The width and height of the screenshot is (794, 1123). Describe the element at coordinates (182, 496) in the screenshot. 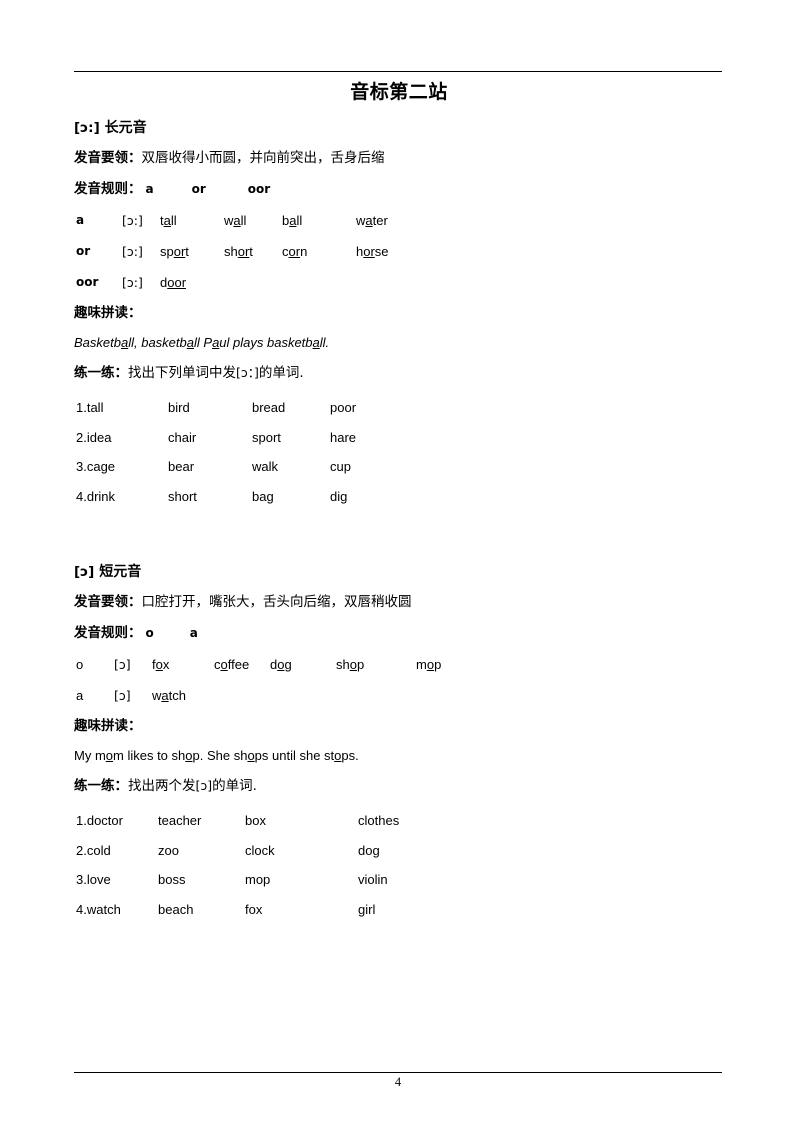

I see `exercise-word: short` at that location.